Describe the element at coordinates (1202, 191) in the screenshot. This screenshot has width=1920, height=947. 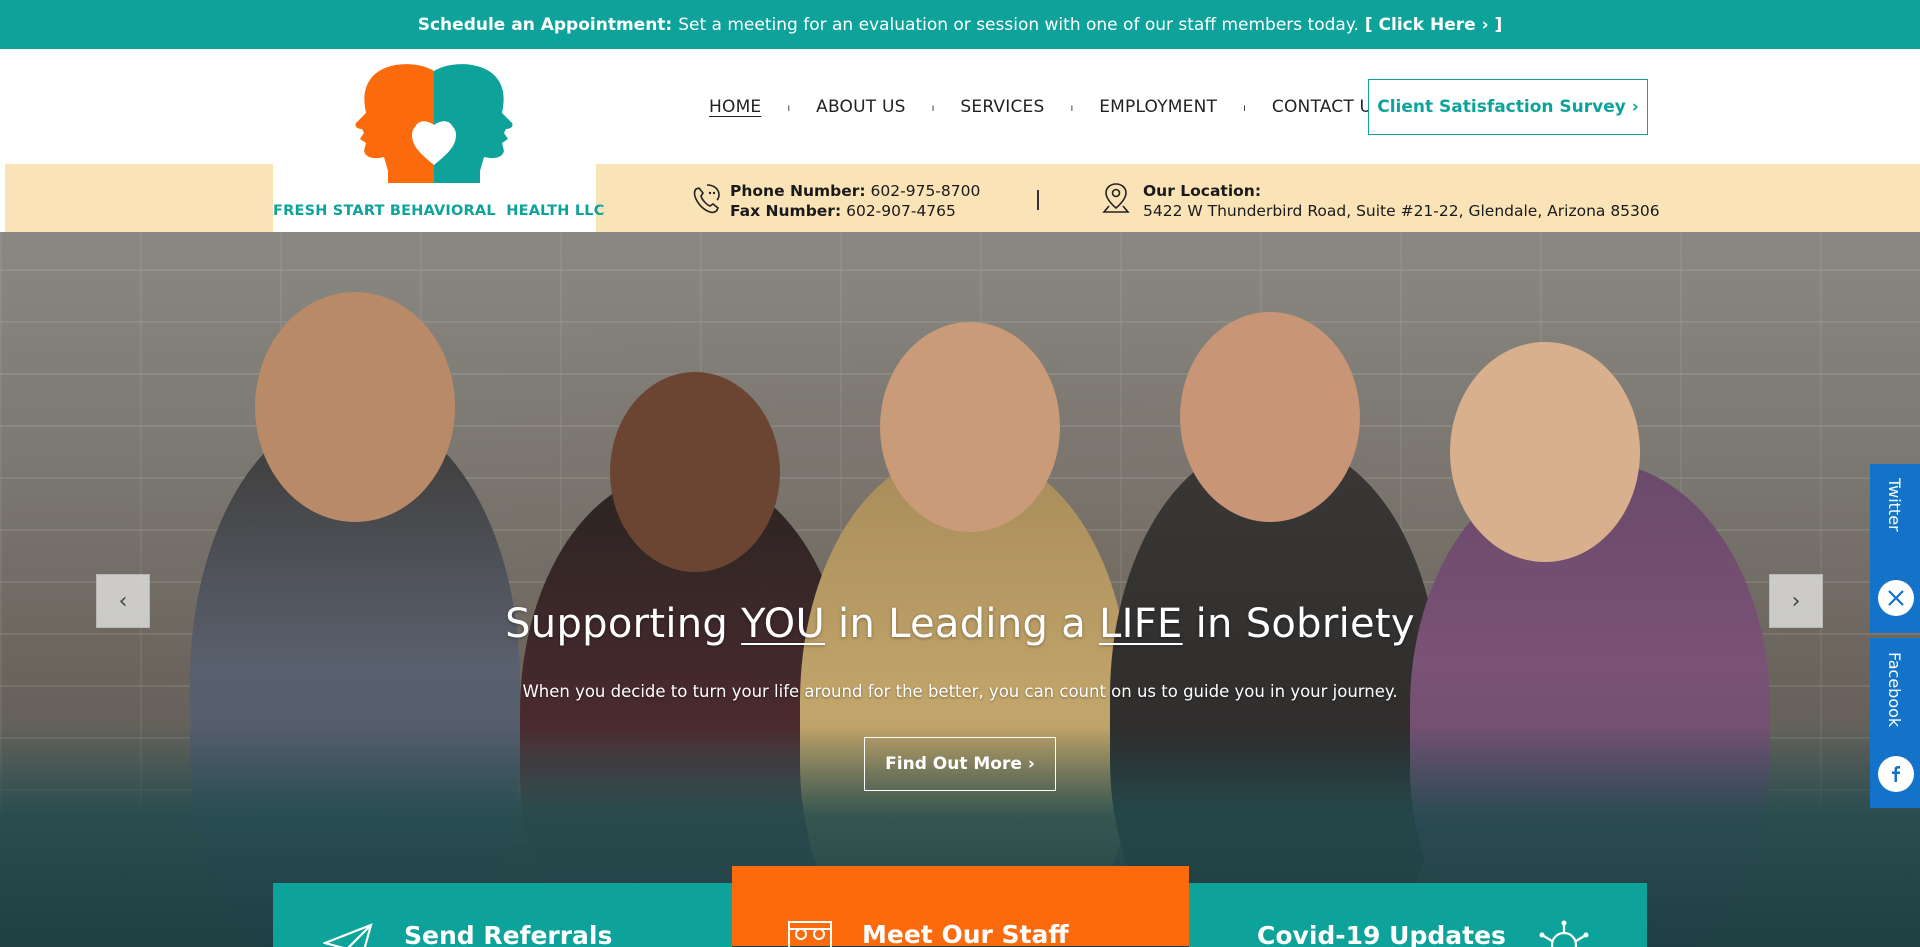
I see `location-label: Our Location:` at that location.